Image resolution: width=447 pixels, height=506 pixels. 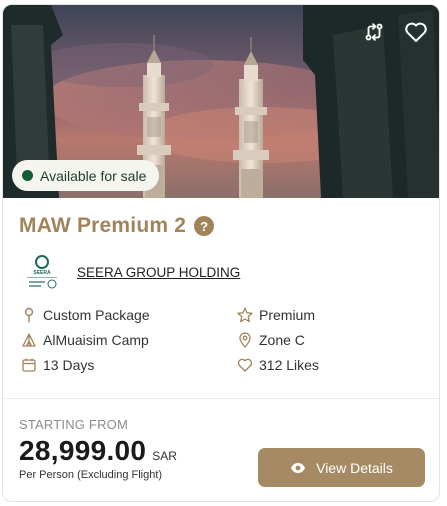 I want to click on feature-duration: 13 Days, so click(x=57, y=365).